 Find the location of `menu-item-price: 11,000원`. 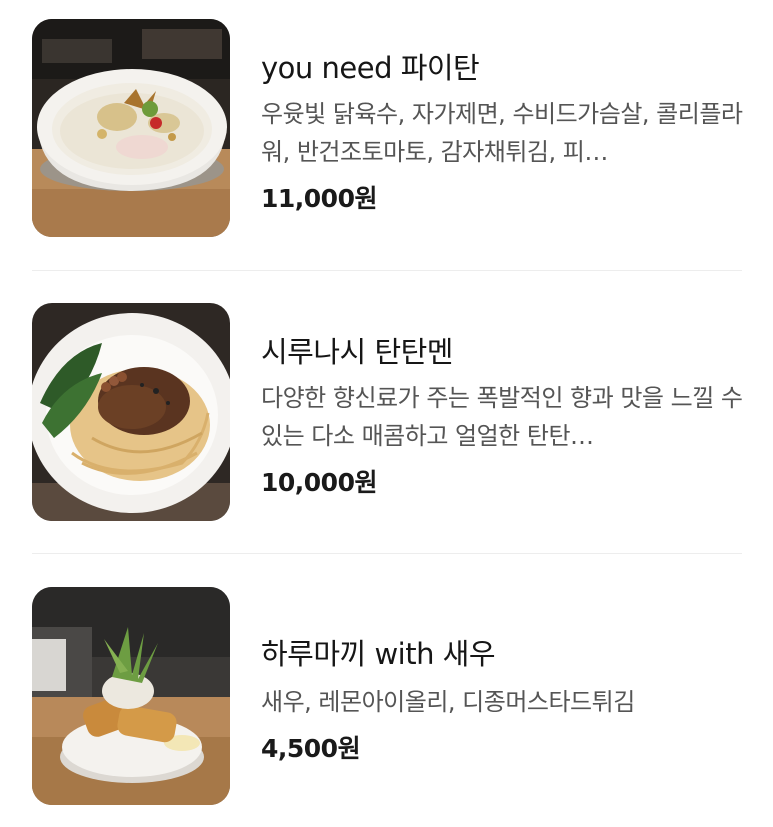

menu-item-price: 11,000원 is located at coordinates (319, 198).